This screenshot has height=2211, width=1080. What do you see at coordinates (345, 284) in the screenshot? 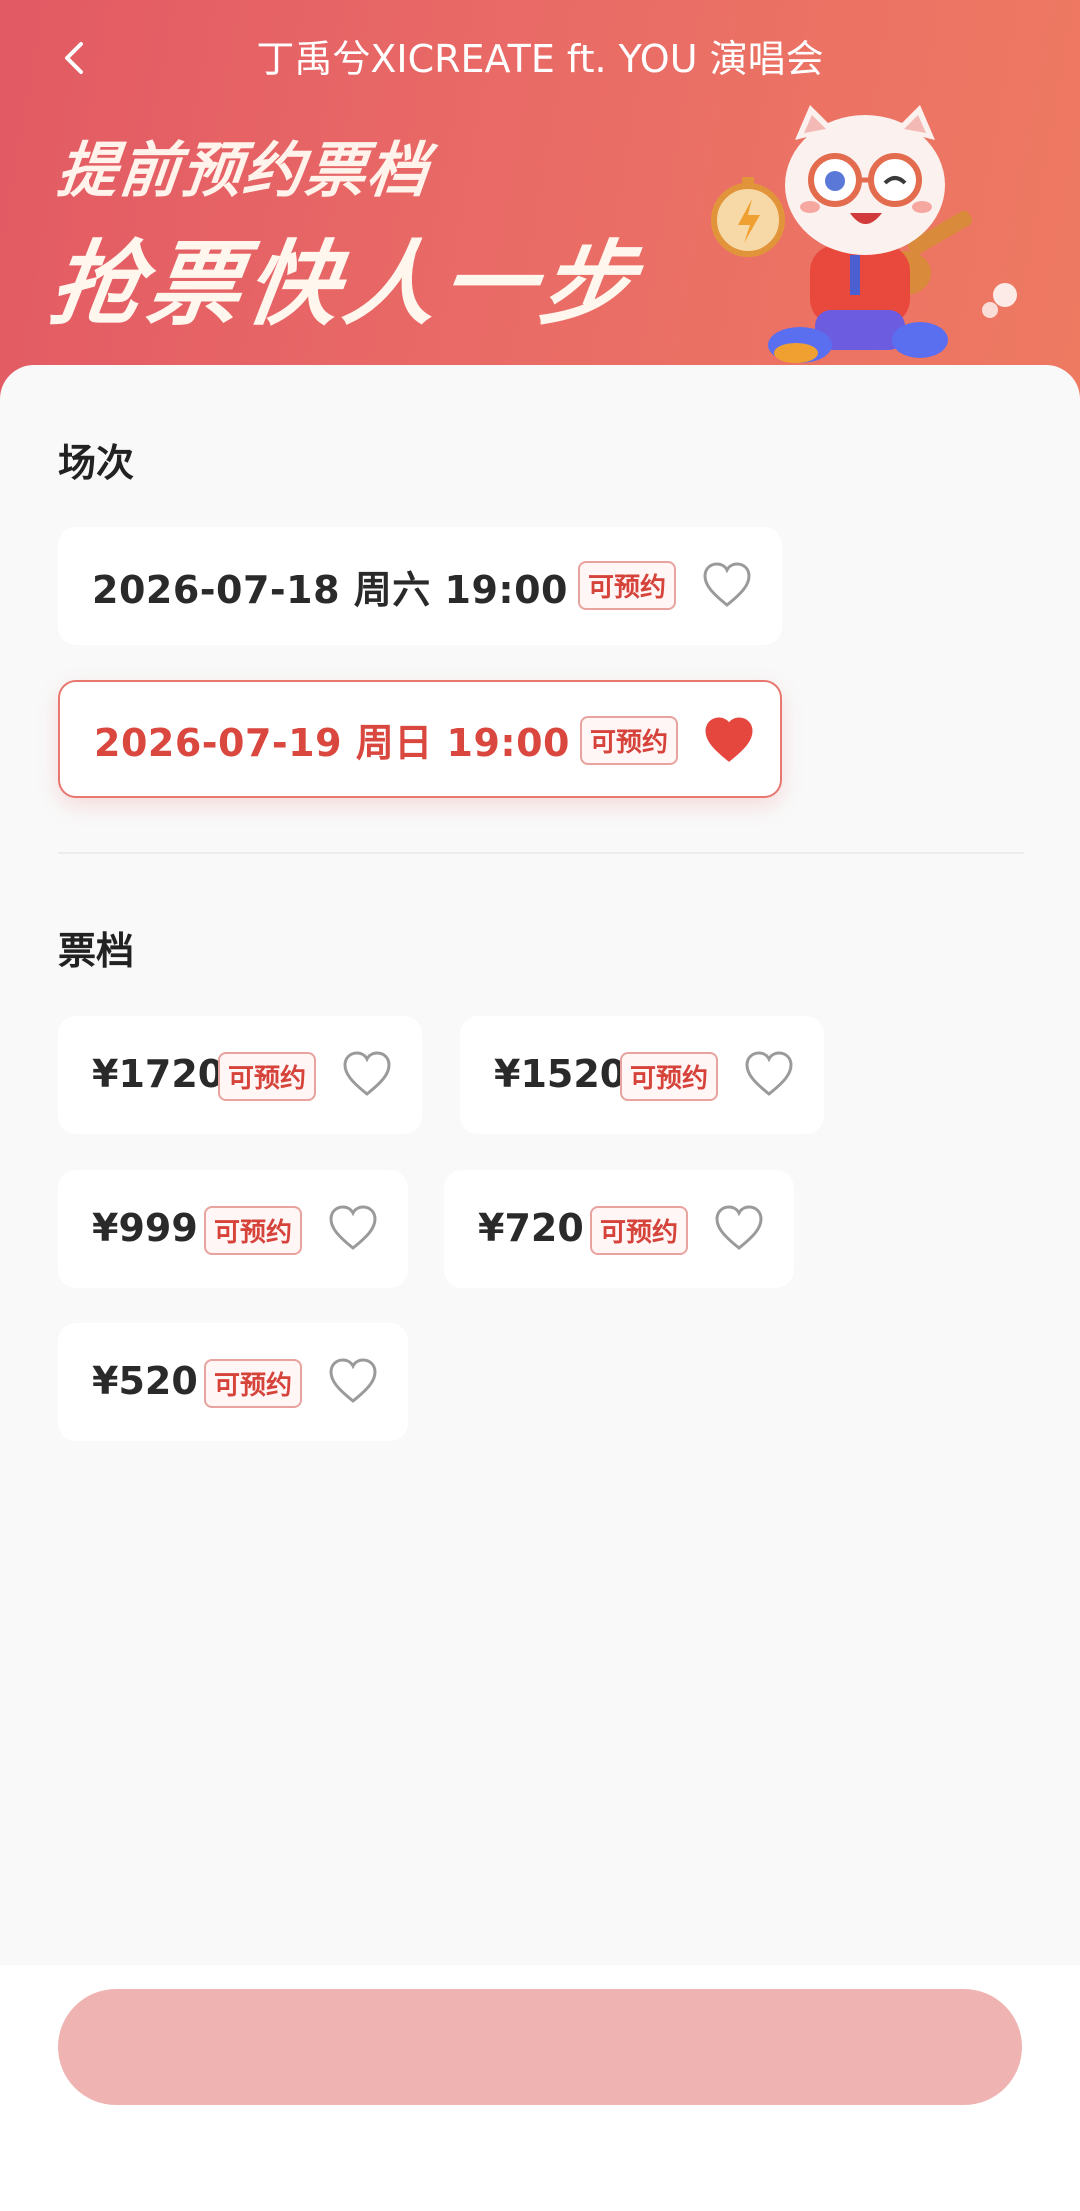
I see `hero-headline-large: 抢票快人一步` at bounding box center [345, 284].